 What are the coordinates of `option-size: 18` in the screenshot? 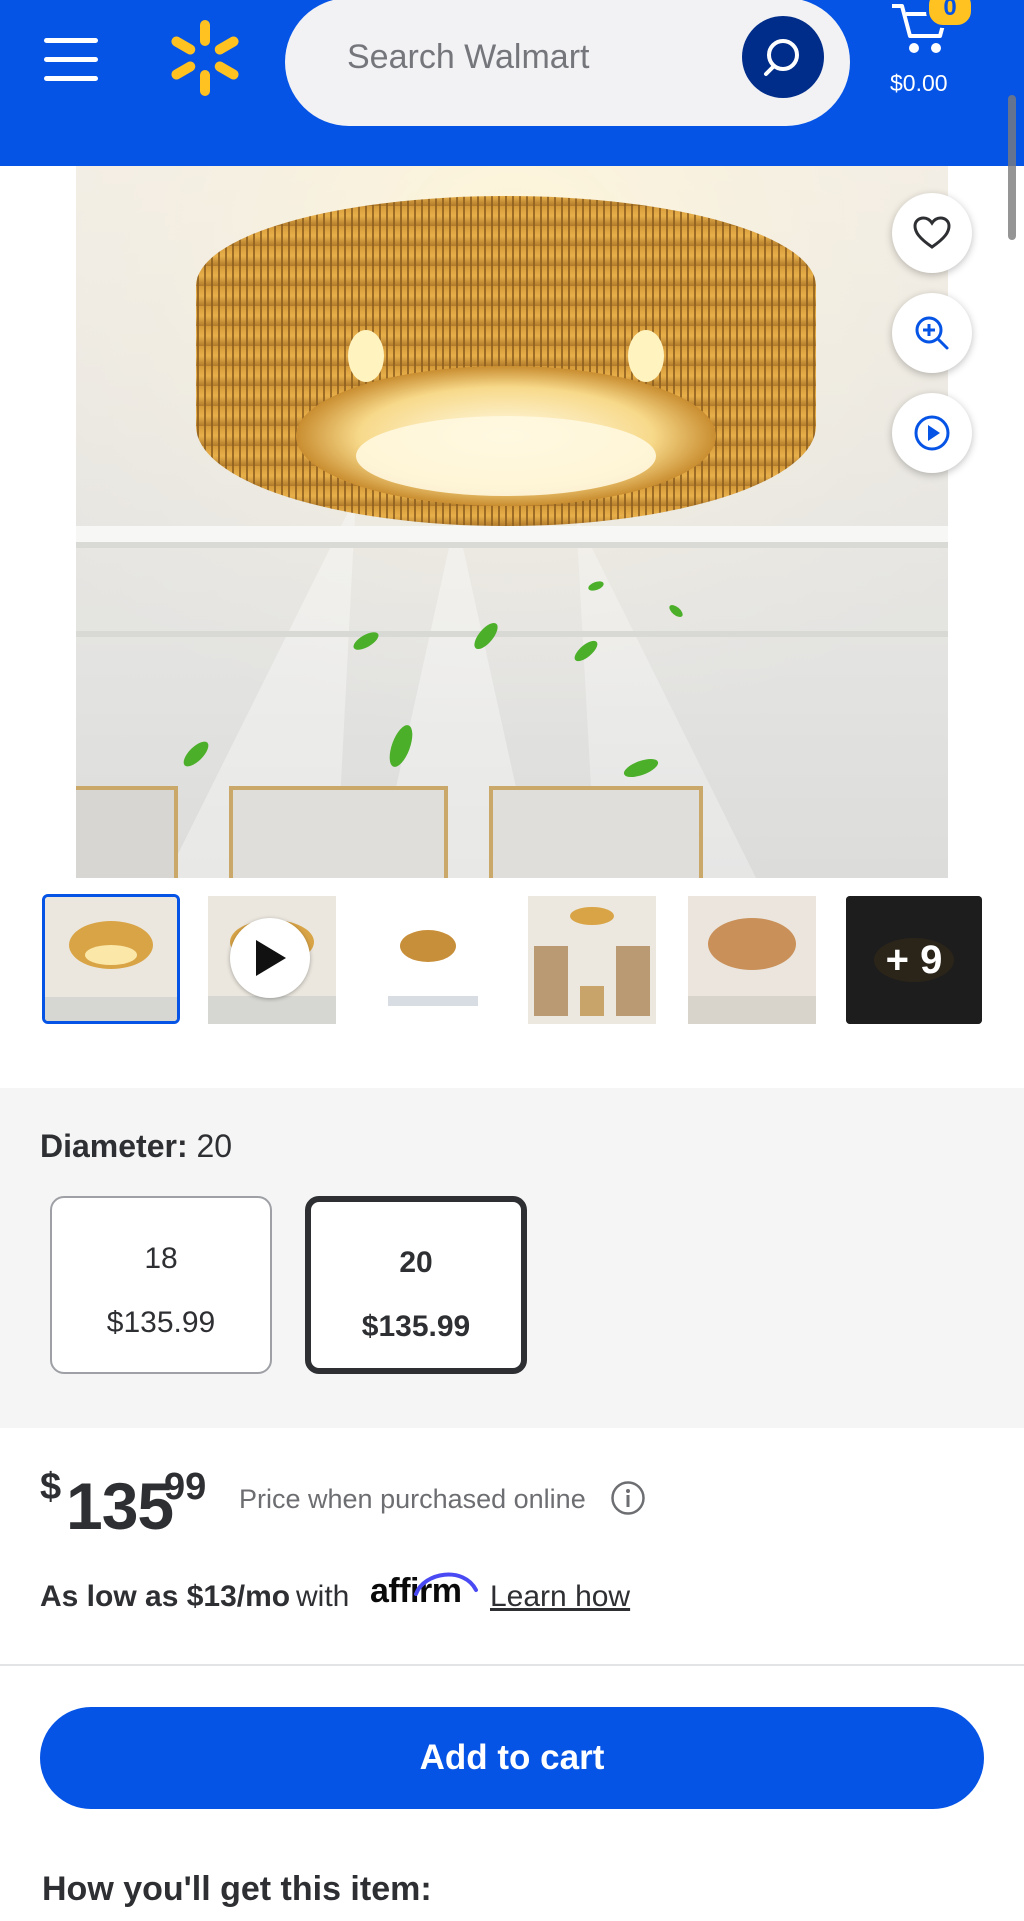 It's located at (161, 1258).